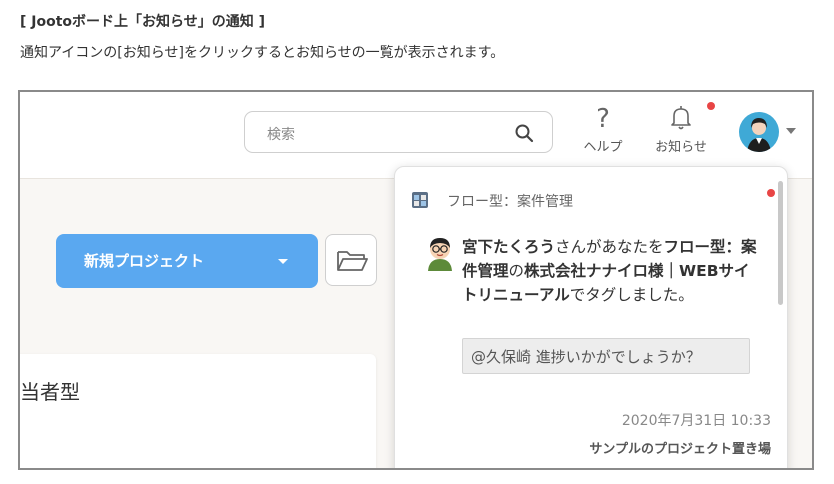 This screenshot has height=484, width=834. Describe the element at coordinates (440, 254) in the screenshot. I see `person-avatar-icon` at that location.